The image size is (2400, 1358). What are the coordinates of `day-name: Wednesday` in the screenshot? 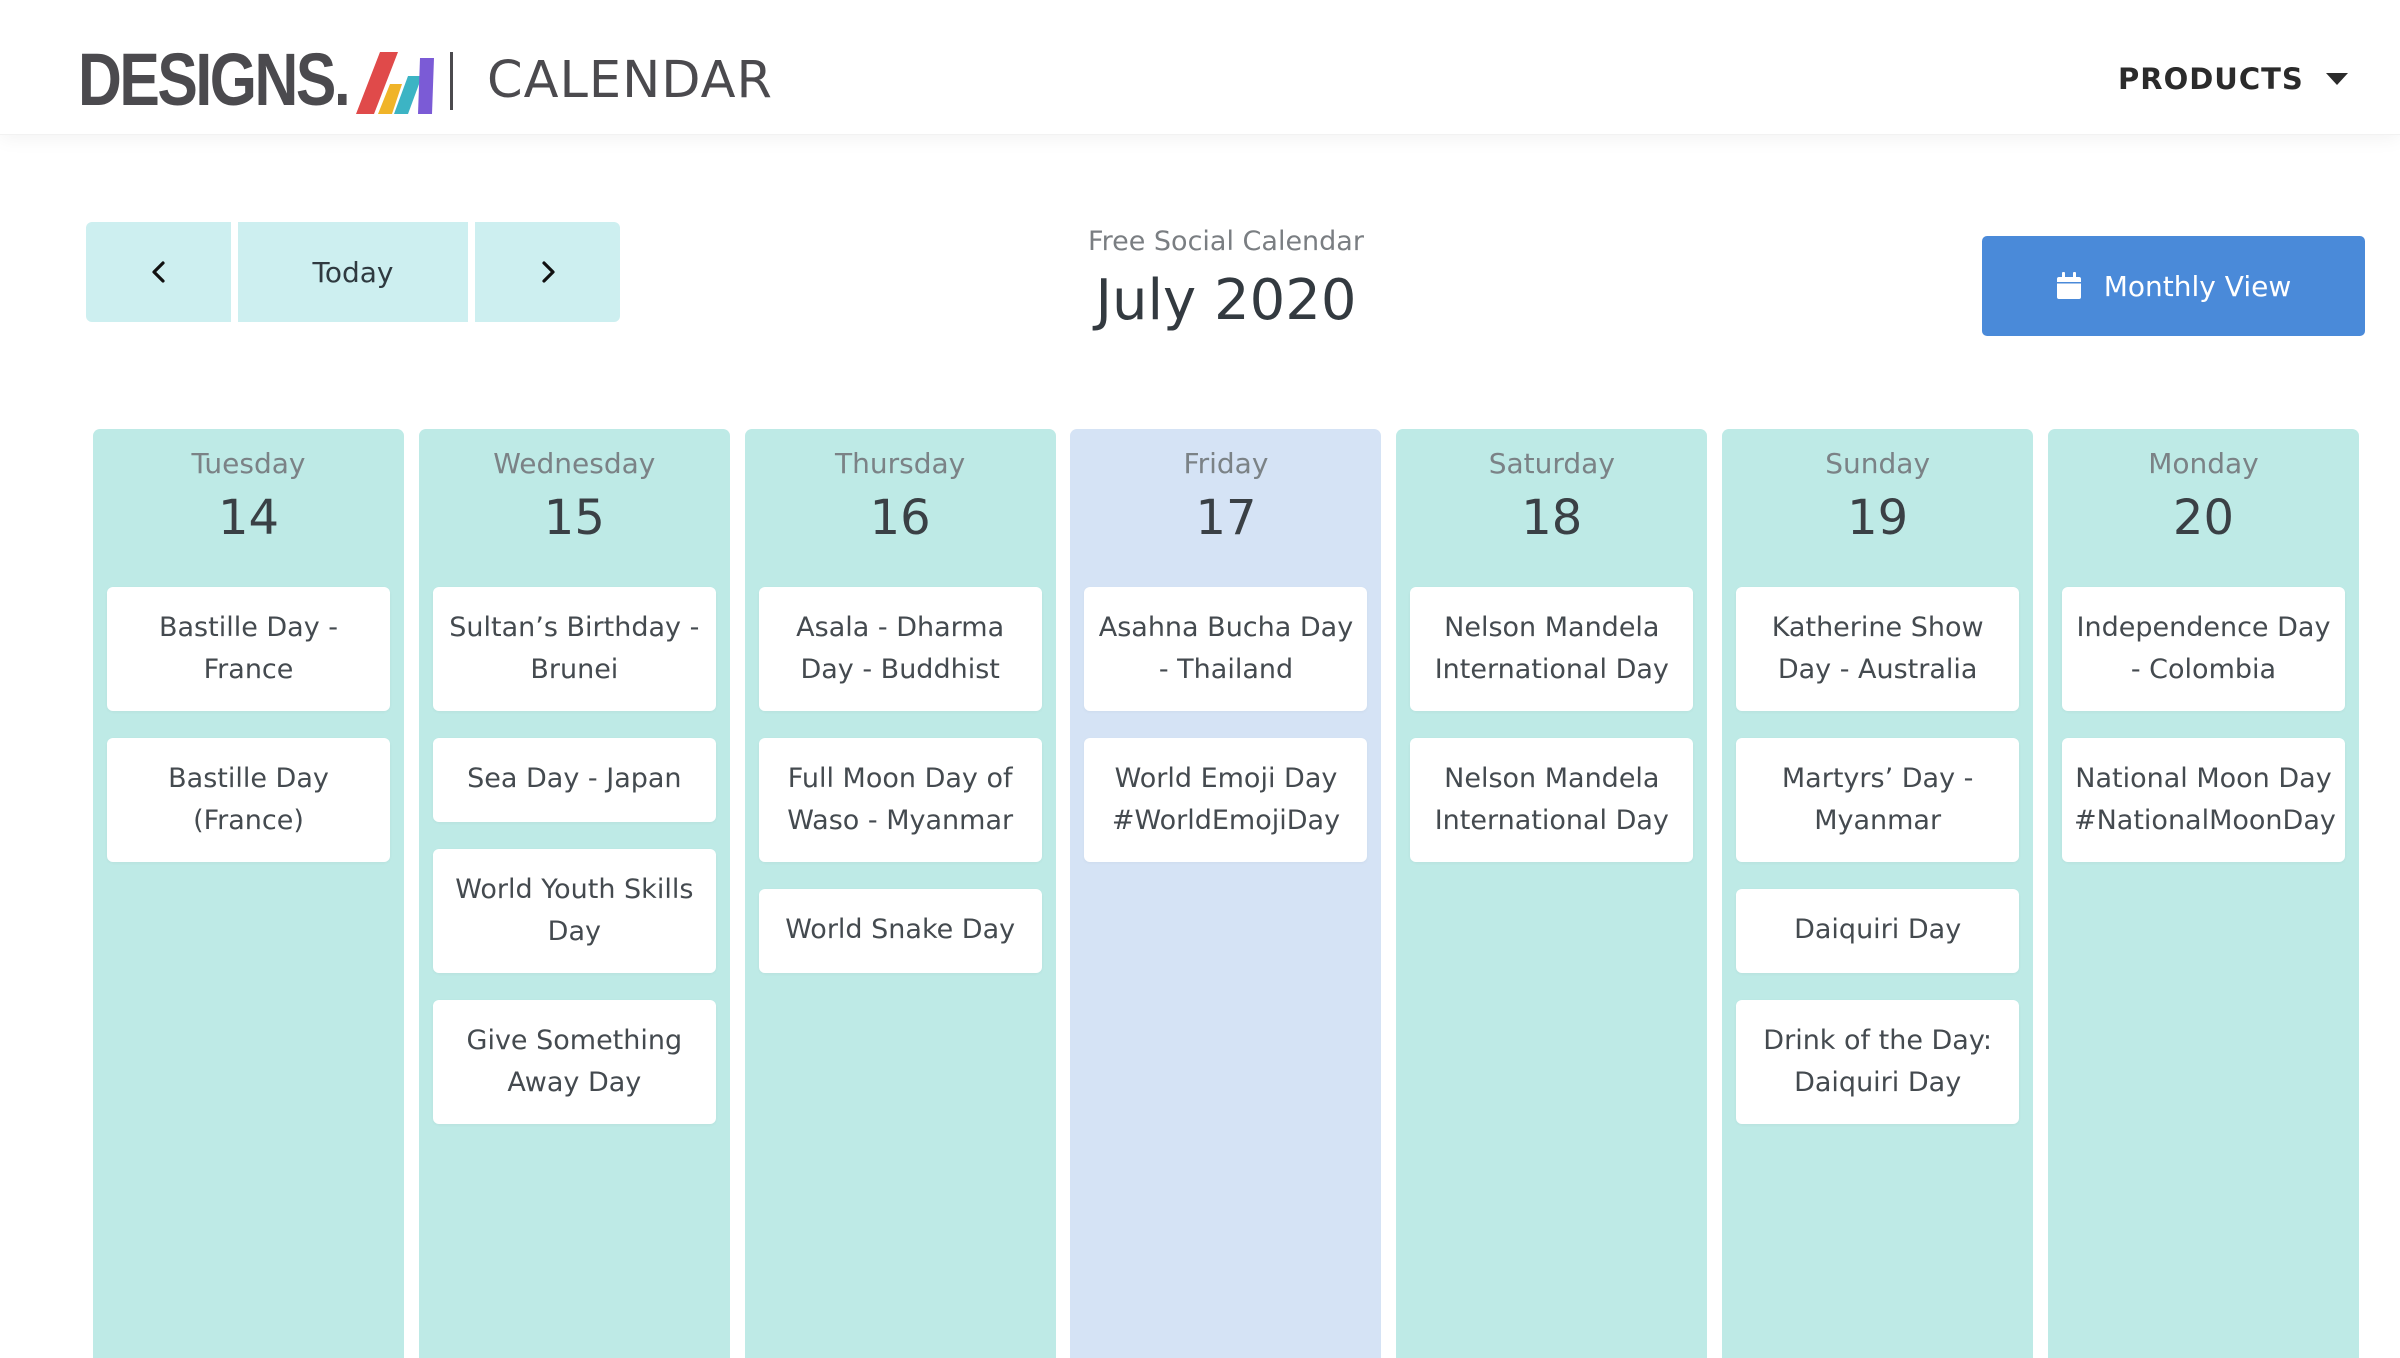 It's located at (574, 463).